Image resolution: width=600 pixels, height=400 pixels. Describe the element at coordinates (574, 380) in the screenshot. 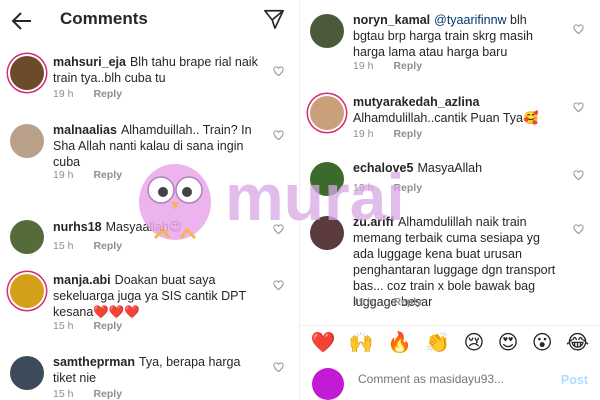

I see `post-button: Post` at that location.